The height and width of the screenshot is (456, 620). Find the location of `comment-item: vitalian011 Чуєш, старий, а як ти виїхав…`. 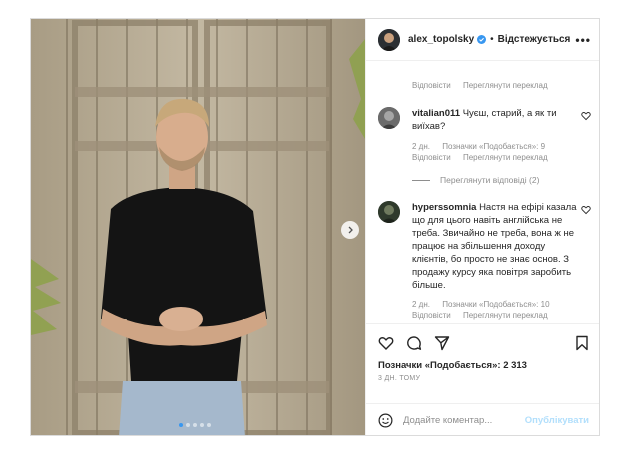

comment-item: vitalian011 Чуєш, старий, а як ти виїхав… is located at coordinates (484, 135).